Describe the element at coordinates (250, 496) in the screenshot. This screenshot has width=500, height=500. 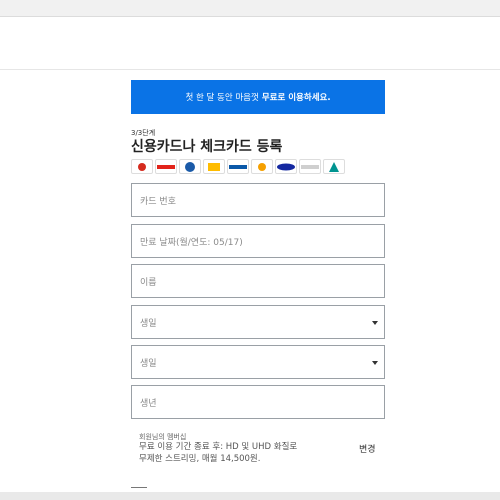
I see `footer-strip` at that location.